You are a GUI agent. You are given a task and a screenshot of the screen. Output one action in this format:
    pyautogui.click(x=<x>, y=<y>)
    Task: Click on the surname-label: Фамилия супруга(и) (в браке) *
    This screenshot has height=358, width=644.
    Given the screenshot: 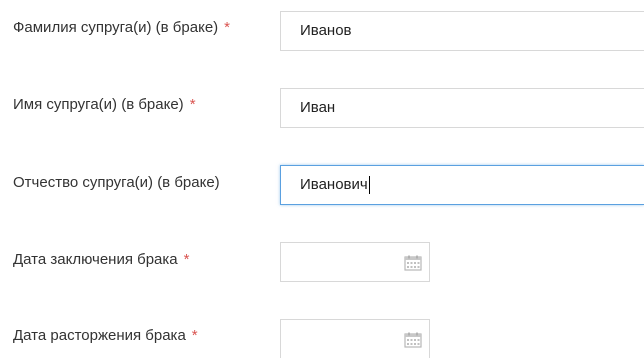 What is the action you would take?
    pyautogui.click(x=121, y=27)
    